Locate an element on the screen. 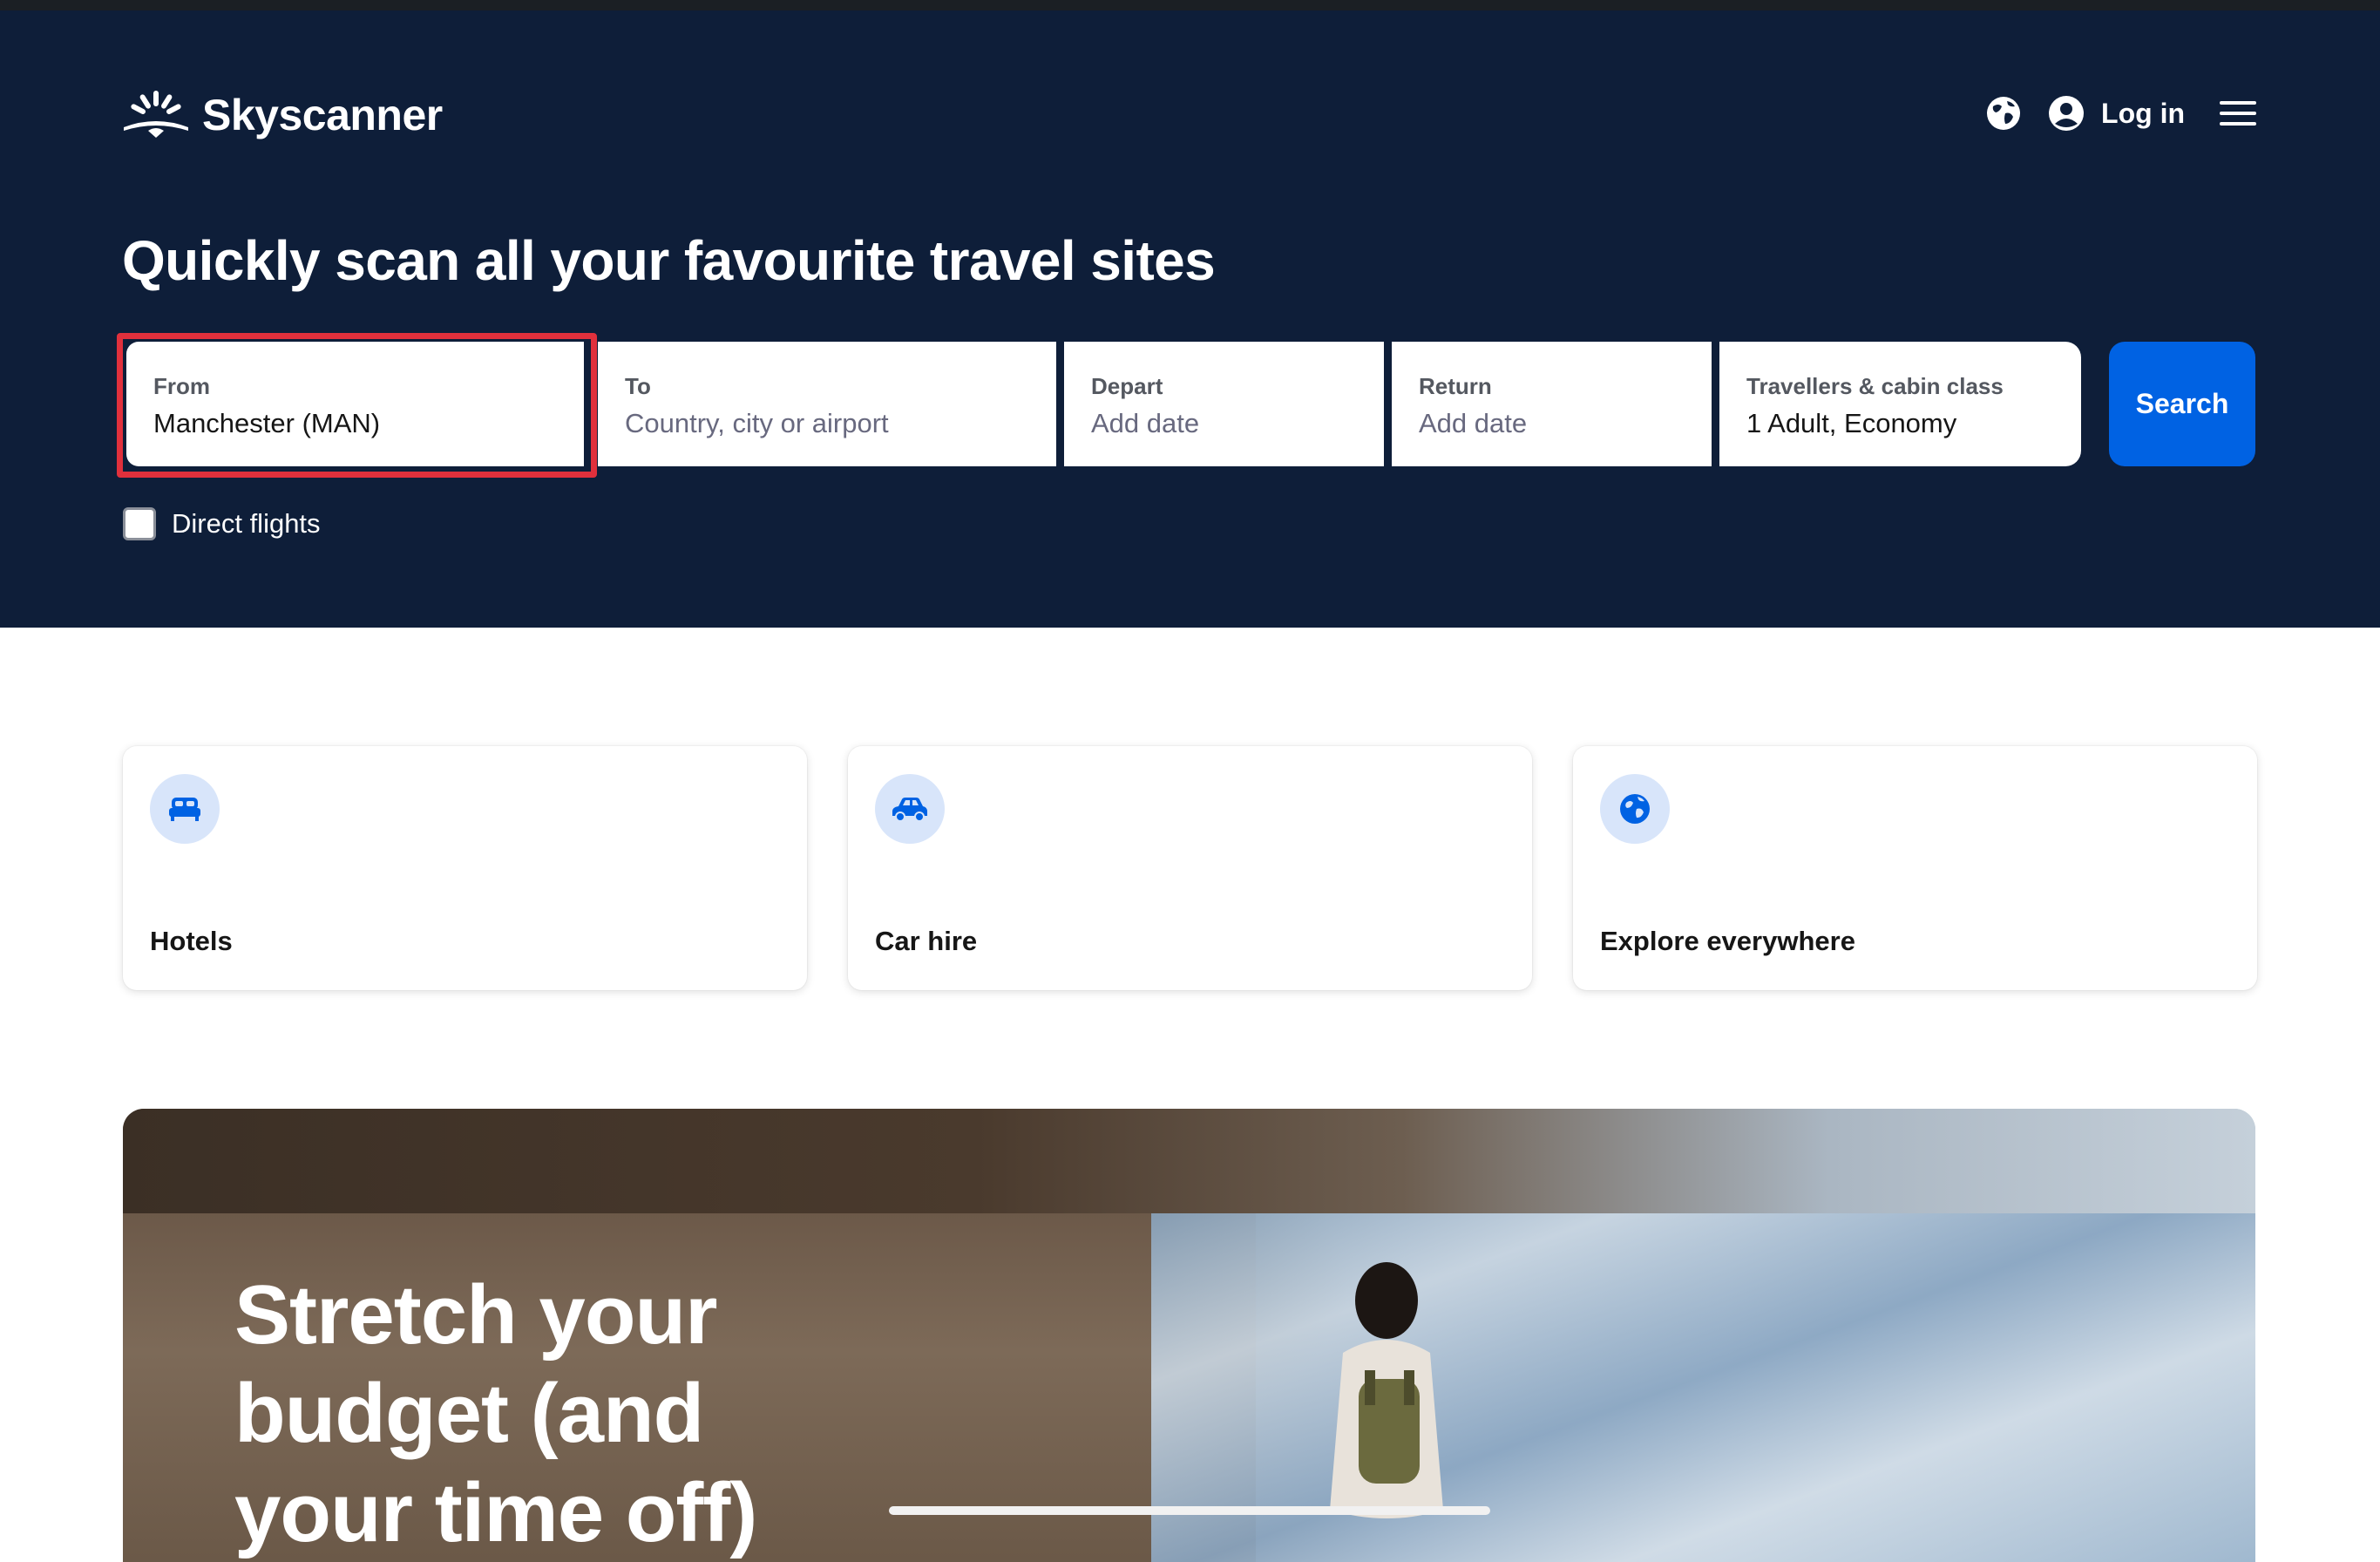 This screenshot has width=2380, height=1562. to-field: To Country, city or airport is located at coordinates (827, 404).